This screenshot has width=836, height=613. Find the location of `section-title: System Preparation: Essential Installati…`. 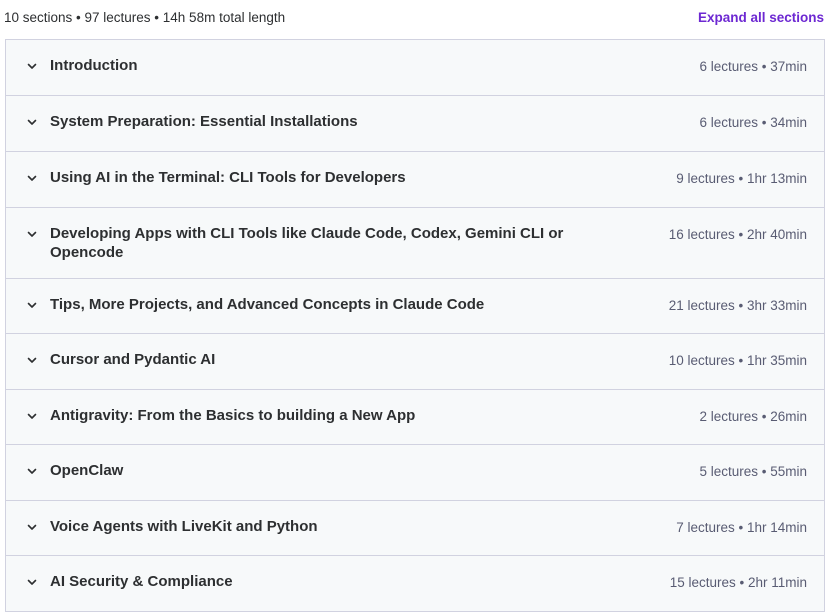

section-title: System Preparation: Essential Installati… is located at coordinates (204, 121).